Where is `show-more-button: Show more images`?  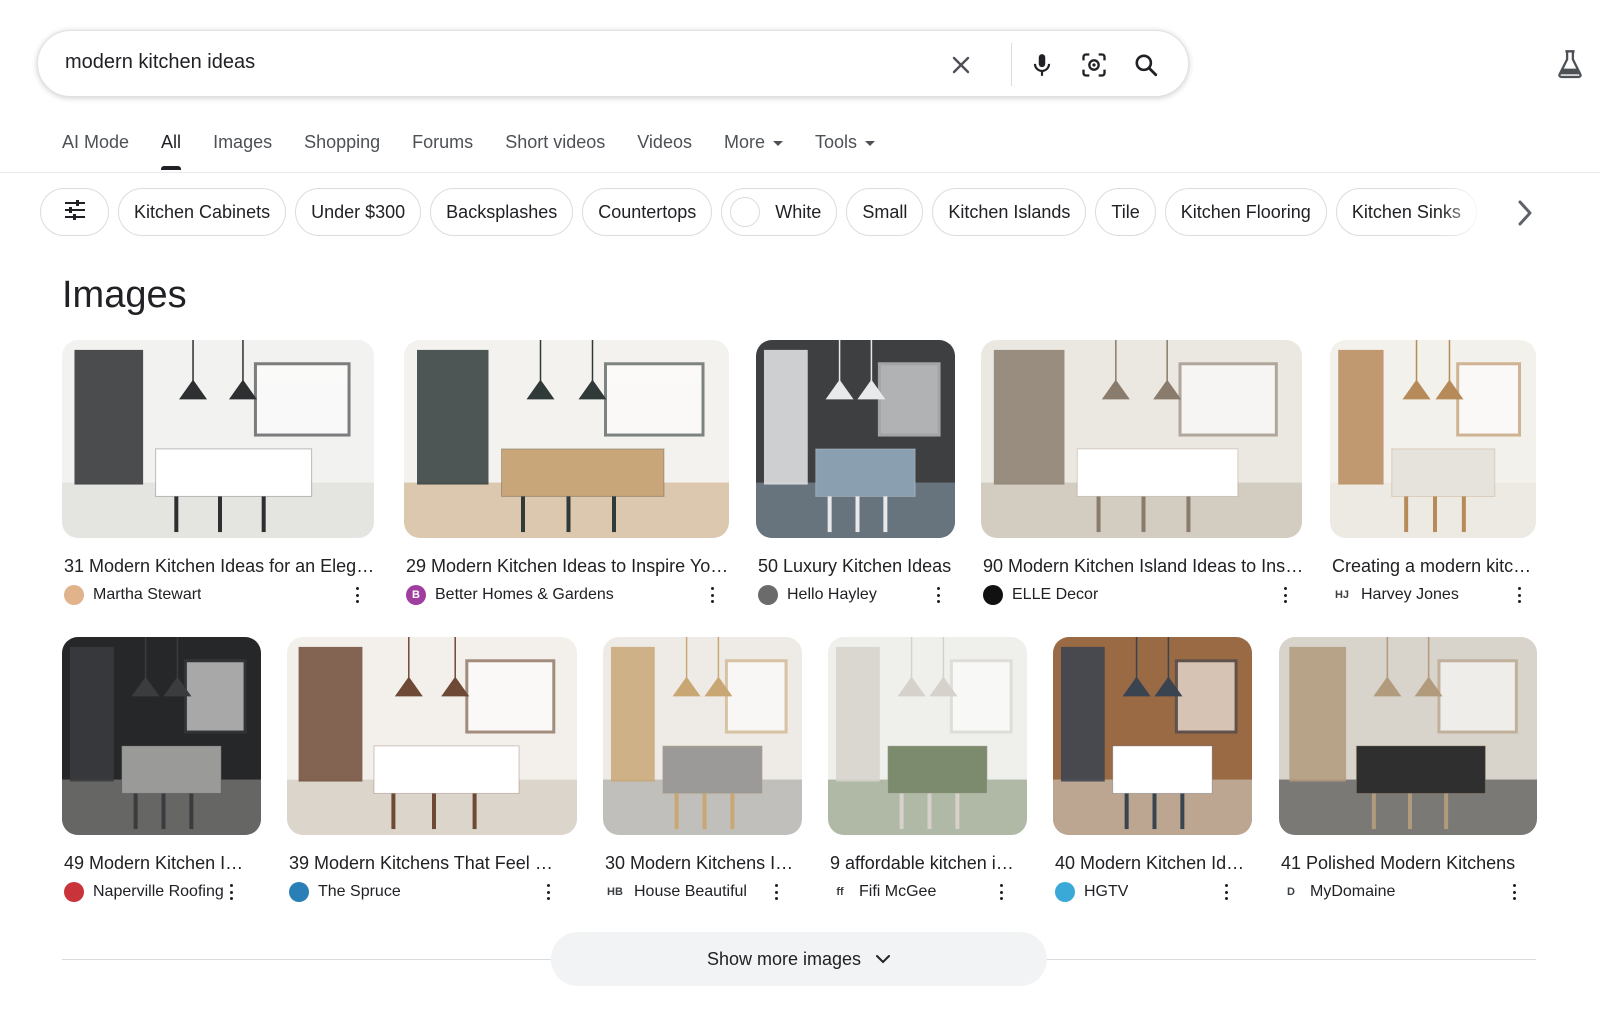 show-more-button: Show more images is located at coordinates (799, 959).